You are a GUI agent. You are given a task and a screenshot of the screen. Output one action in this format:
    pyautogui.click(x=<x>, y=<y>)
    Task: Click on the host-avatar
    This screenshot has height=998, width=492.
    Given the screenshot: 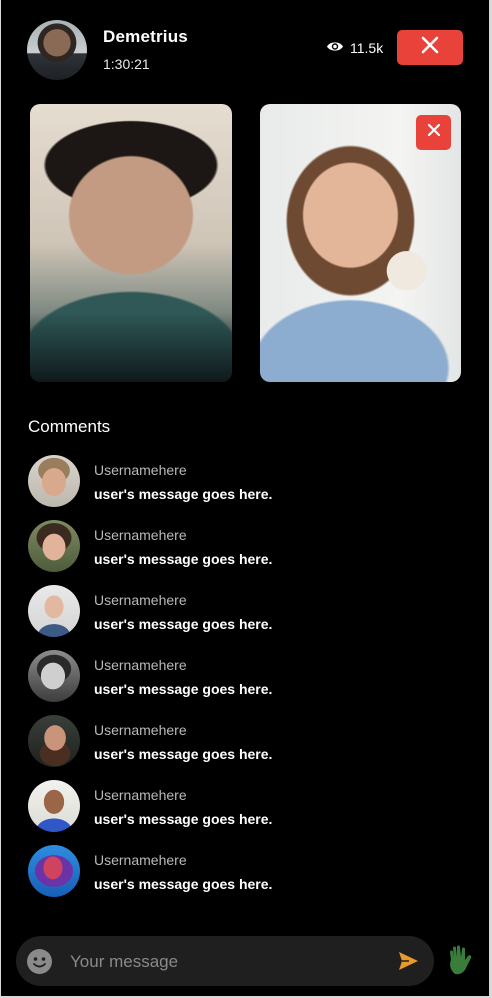 What is the action you would take?
    pyautogui.click(x=57, y=50)
    